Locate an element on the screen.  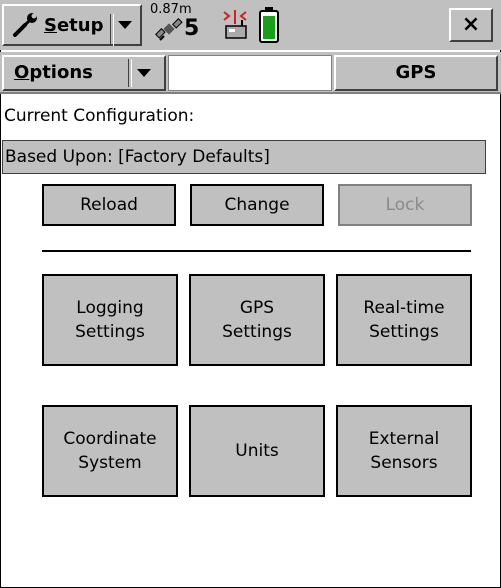
realtime-settings-label: Real-time Settings is located at coordinates (404, 320).